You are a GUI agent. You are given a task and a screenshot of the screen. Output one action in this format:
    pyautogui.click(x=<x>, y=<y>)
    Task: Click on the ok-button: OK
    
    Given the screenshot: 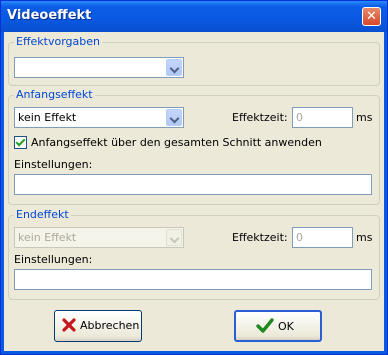 What is the action you would take?
    pyautogui.click(x=278, y=326)
    